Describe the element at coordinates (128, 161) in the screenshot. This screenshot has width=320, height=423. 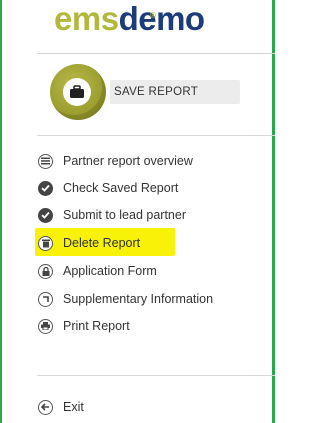
I see `menu-item-label: Partner report overview` at that location.